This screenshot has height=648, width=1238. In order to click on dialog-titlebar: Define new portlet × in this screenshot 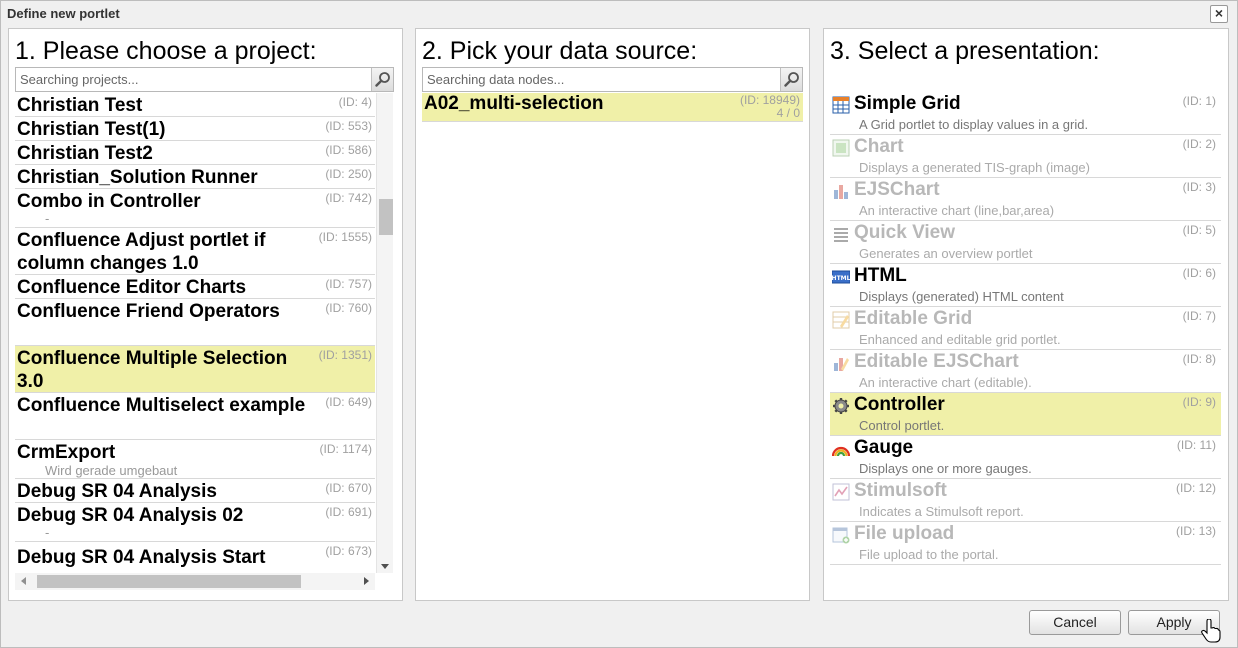, I will do `click(619, 13)`.